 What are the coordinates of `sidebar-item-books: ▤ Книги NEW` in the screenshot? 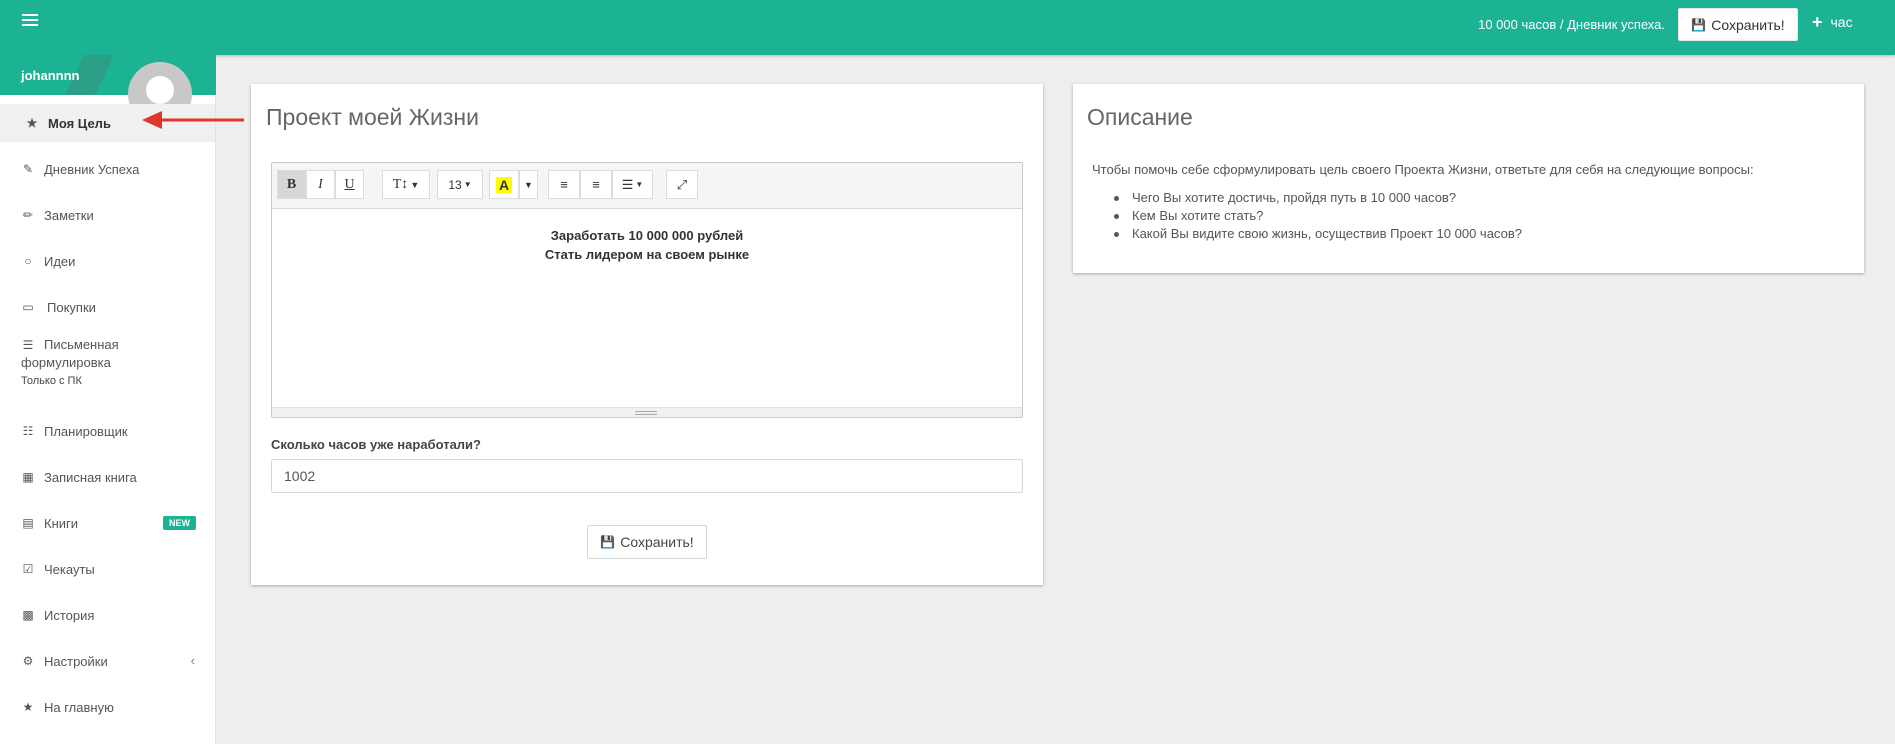 It's located at (107, 523).